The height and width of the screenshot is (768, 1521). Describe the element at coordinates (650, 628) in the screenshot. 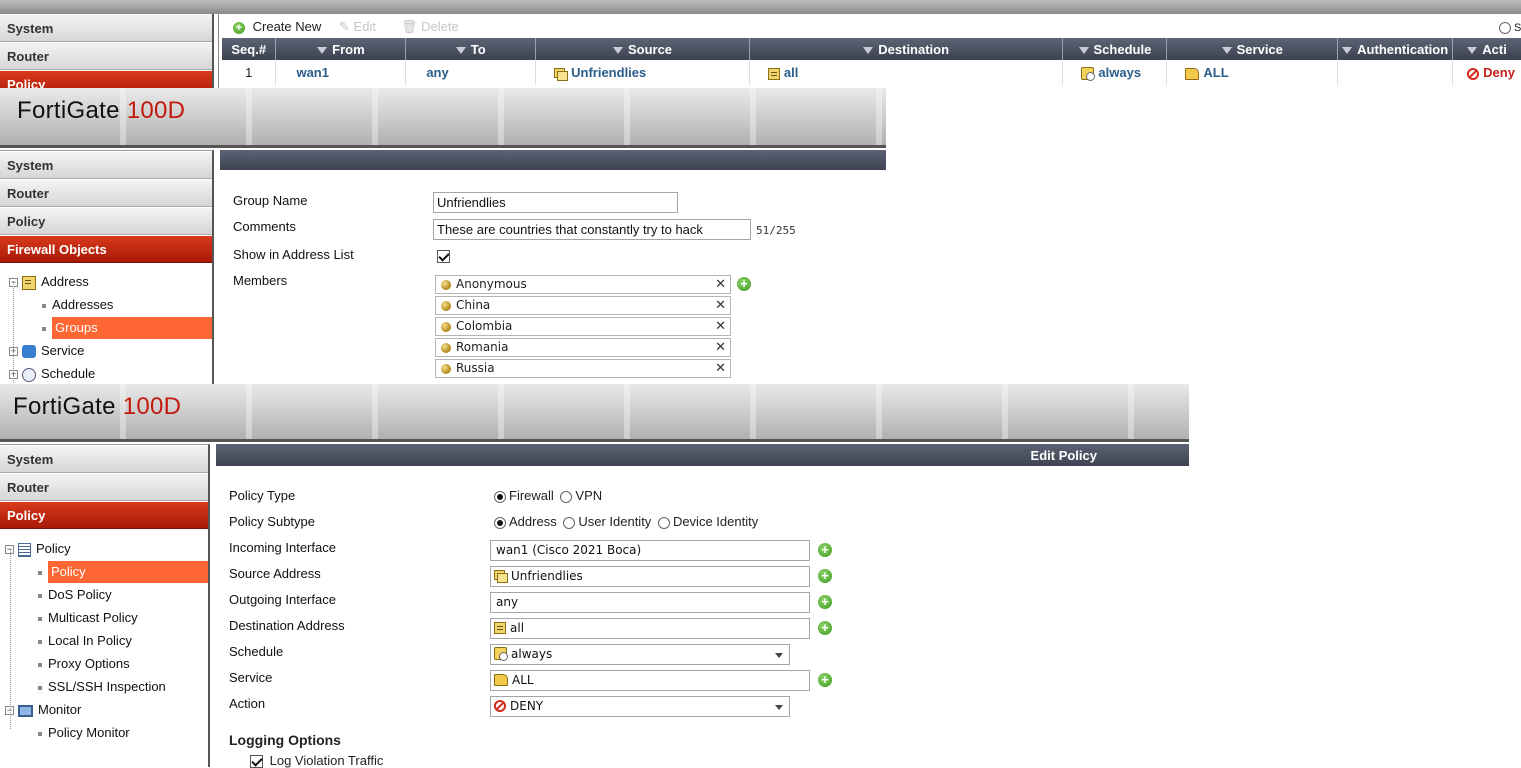

I see `destination-address-field: all` at that location.